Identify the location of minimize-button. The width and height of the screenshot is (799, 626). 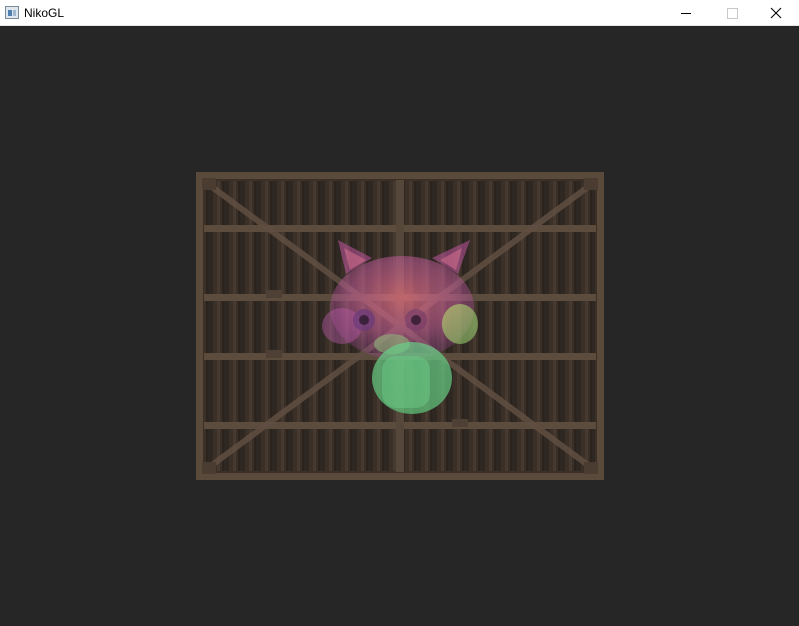
(686, 13).